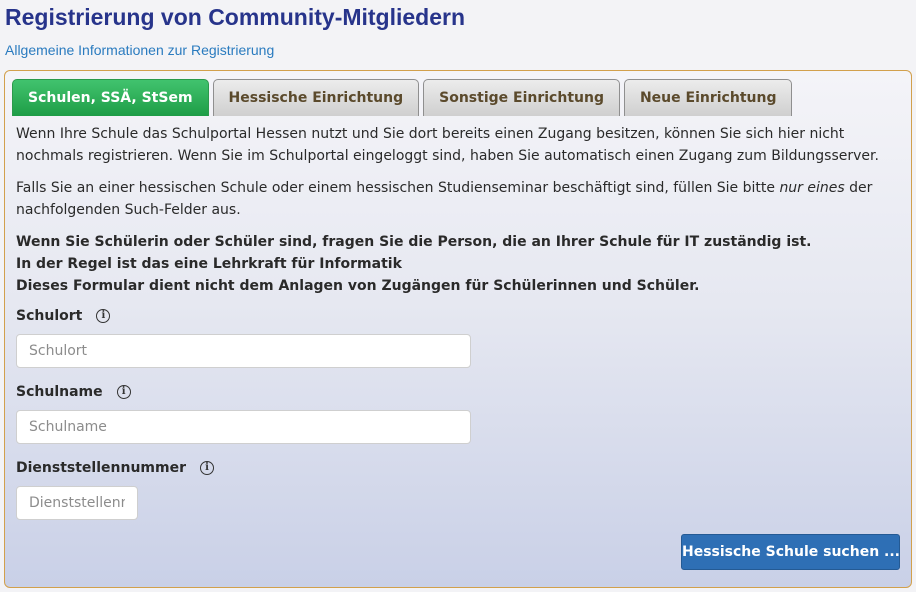 Image resolution: width=916 pixels, height=592 pixels. I want to click on tab-sonstige-einrichtung: Sonstige Einrichtung, so click(521, 97).